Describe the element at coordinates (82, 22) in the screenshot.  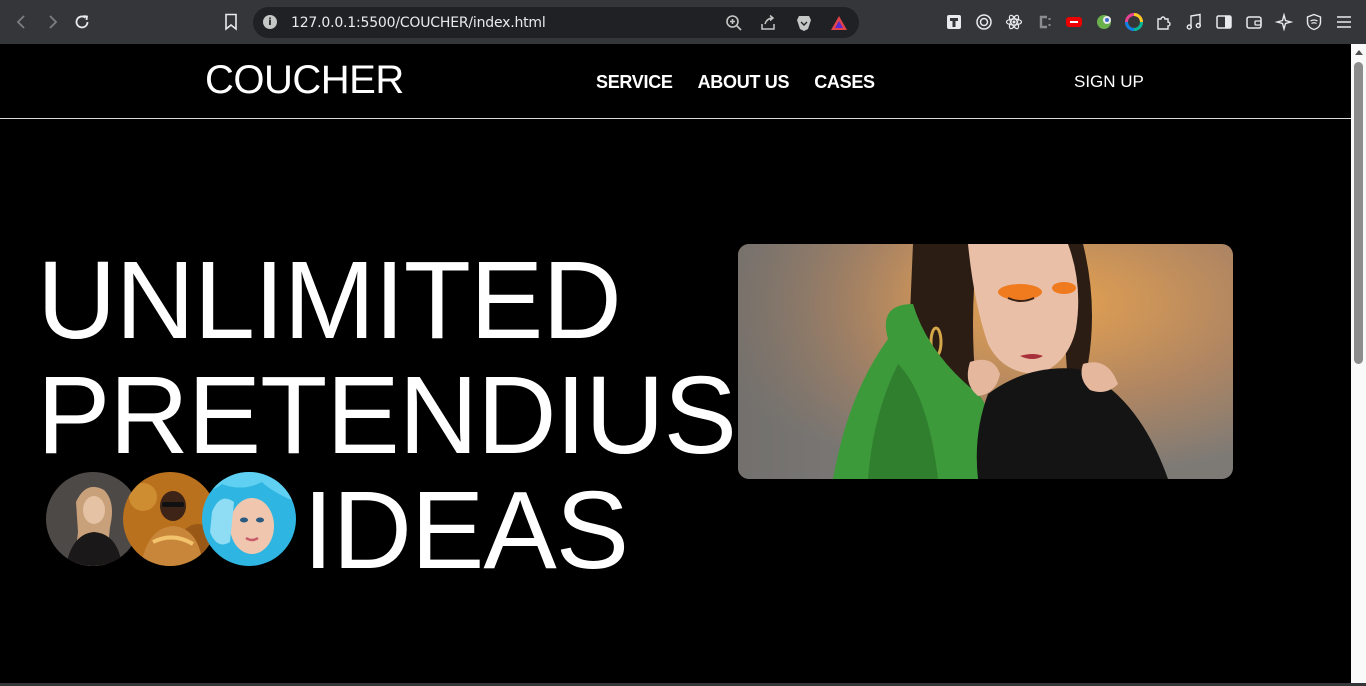
I see `reload-icon` at that location.